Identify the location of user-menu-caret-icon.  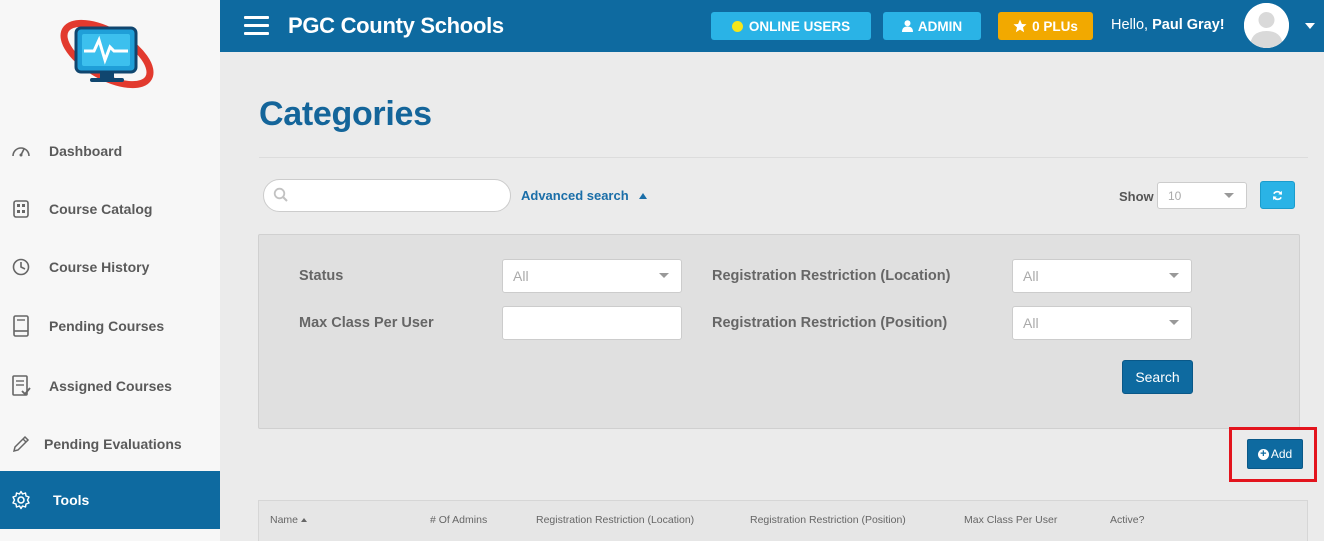
(1310, 26).